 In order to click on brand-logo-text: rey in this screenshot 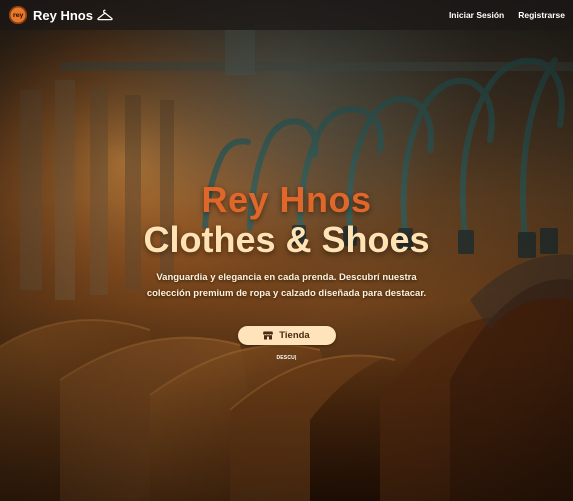, I will do `click(18, 15)`.